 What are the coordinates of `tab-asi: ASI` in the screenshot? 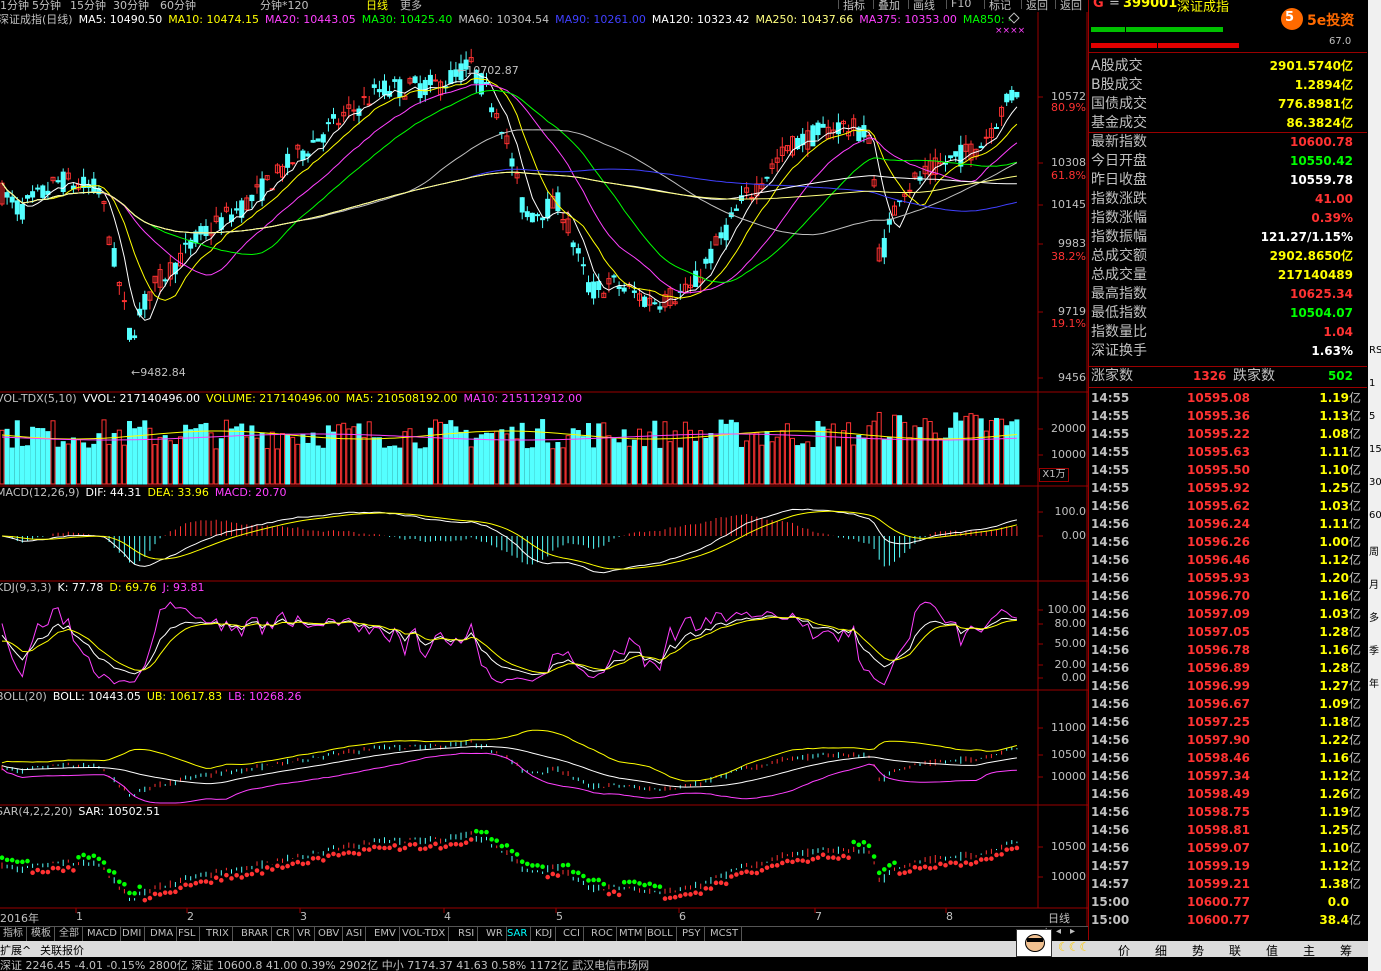 It's located at (355, 934).